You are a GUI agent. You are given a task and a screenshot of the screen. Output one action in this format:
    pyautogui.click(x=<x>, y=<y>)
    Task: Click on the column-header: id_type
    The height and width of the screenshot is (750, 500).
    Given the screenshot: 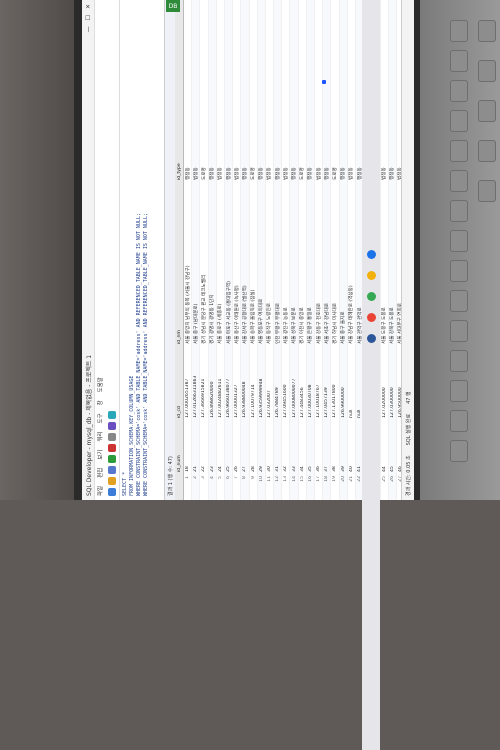 What is the action you would take?
    pyautogui.click(x=179, y=160)
    